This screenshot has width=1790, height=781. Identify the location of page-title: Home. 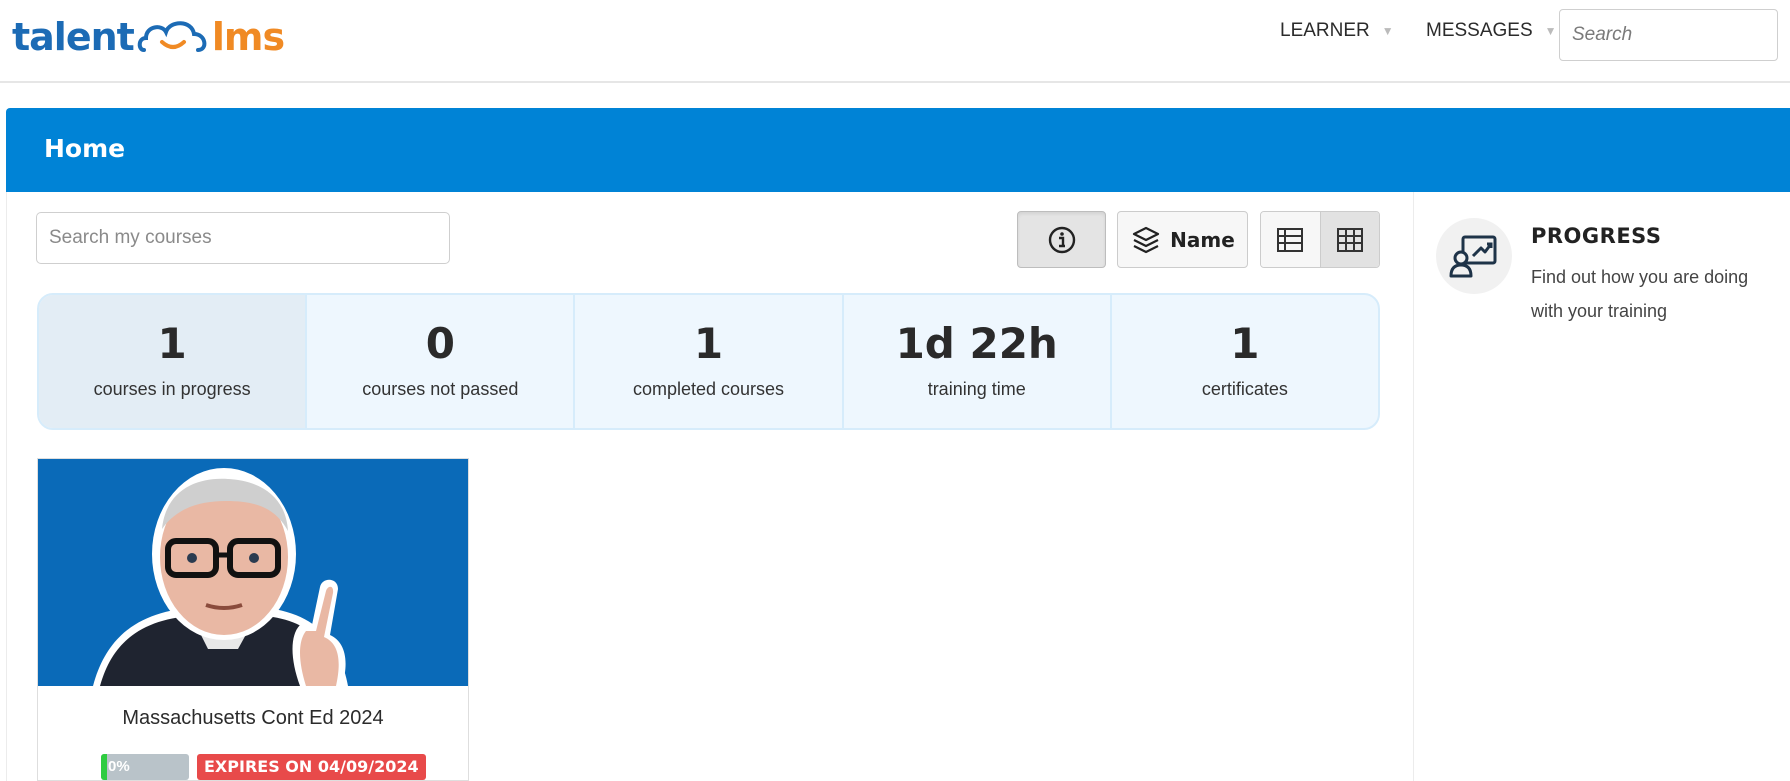
(85, 148).